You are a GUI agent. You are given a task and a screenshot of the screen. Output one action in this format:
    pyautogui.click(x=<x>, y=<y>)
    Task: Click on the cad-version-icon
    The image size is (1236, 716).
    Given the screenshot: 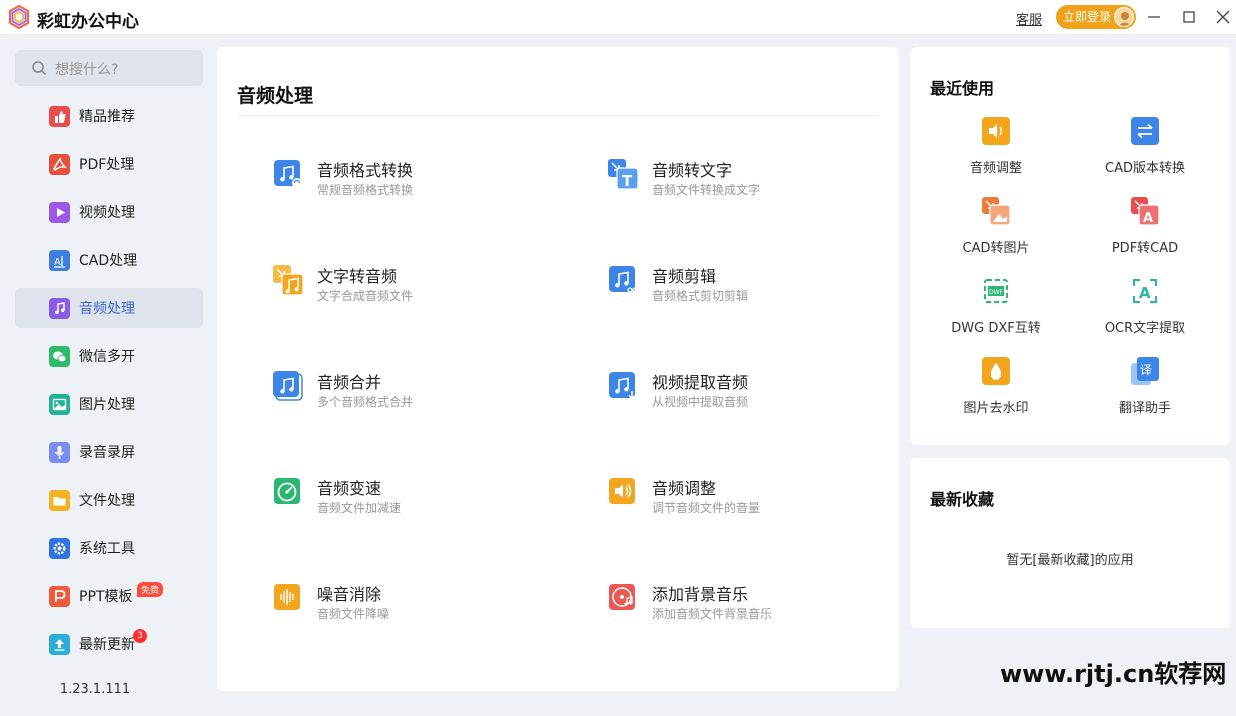 What is the action you would take?
    pyautogui.click(x=1145, y=131)
    